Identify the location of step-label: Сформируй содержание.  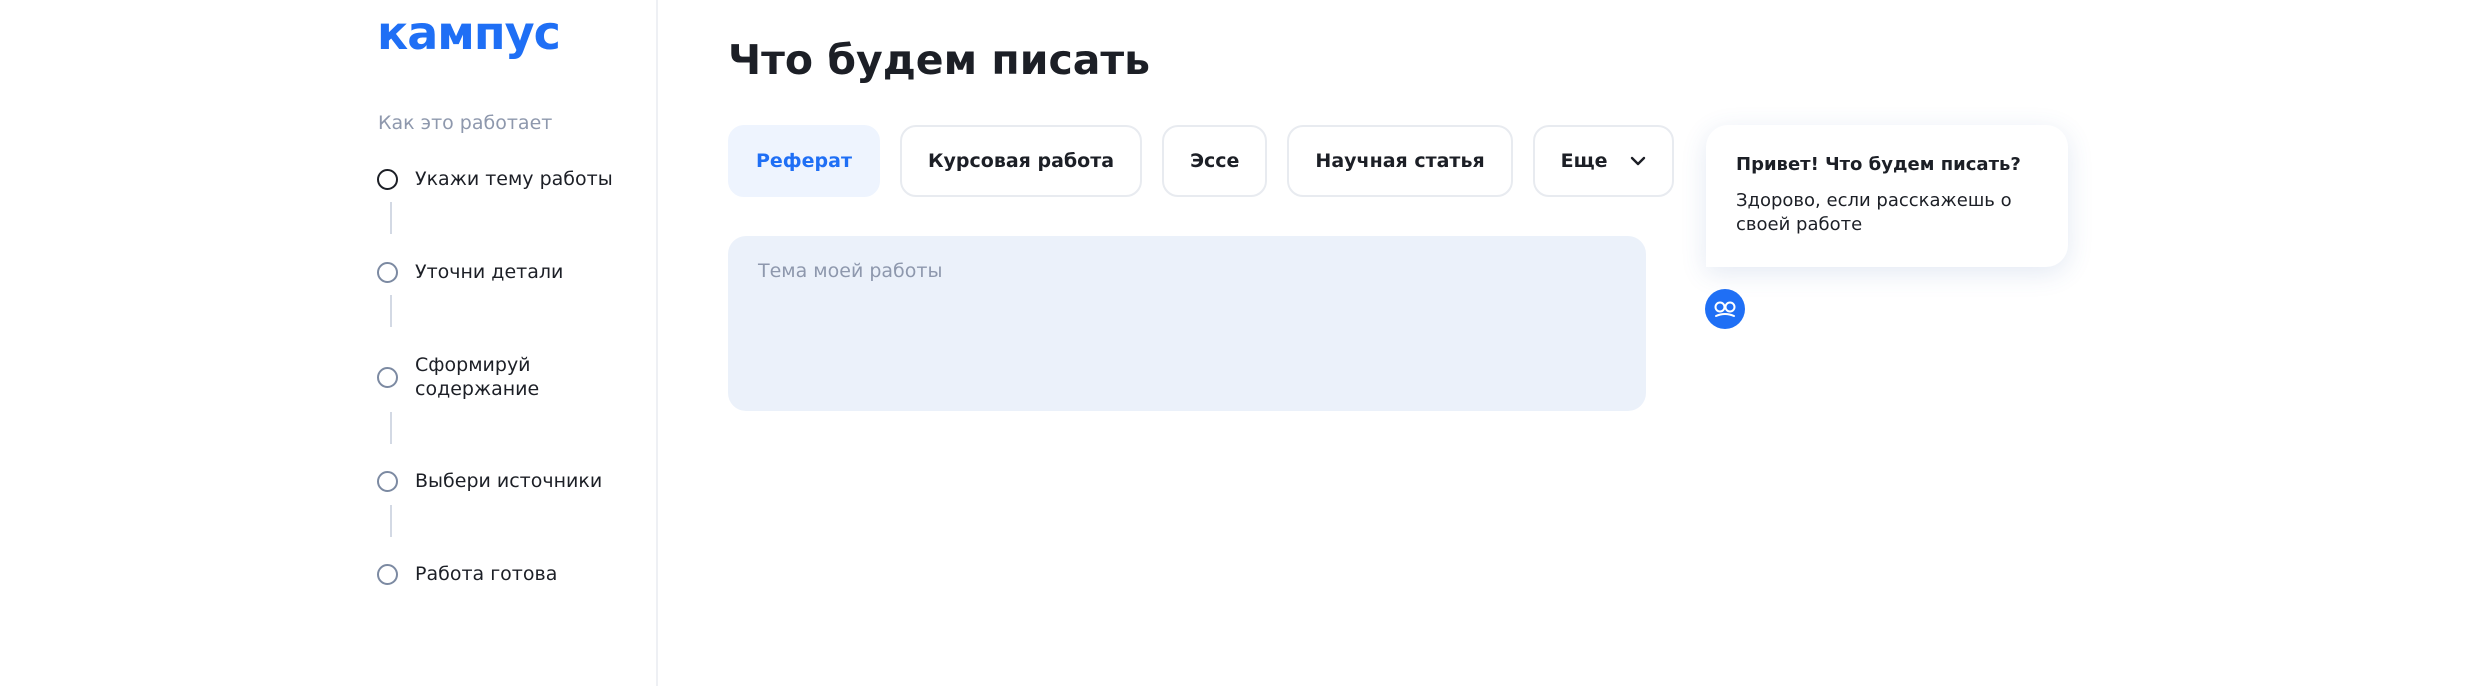
(477, 377).